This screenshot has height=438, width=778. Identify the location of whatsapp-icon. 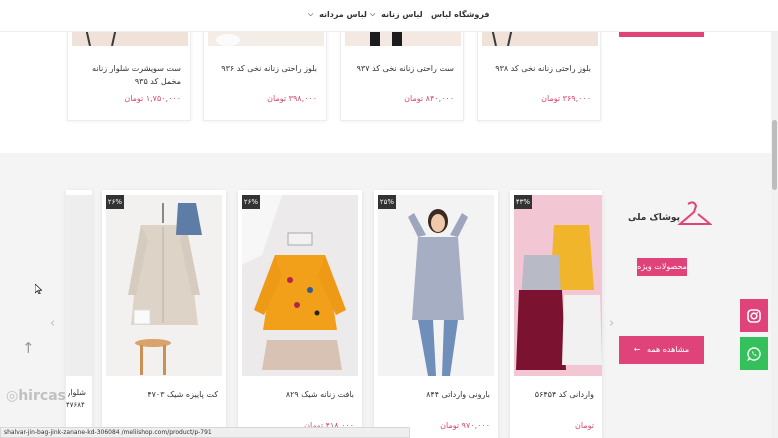
(754, 353).